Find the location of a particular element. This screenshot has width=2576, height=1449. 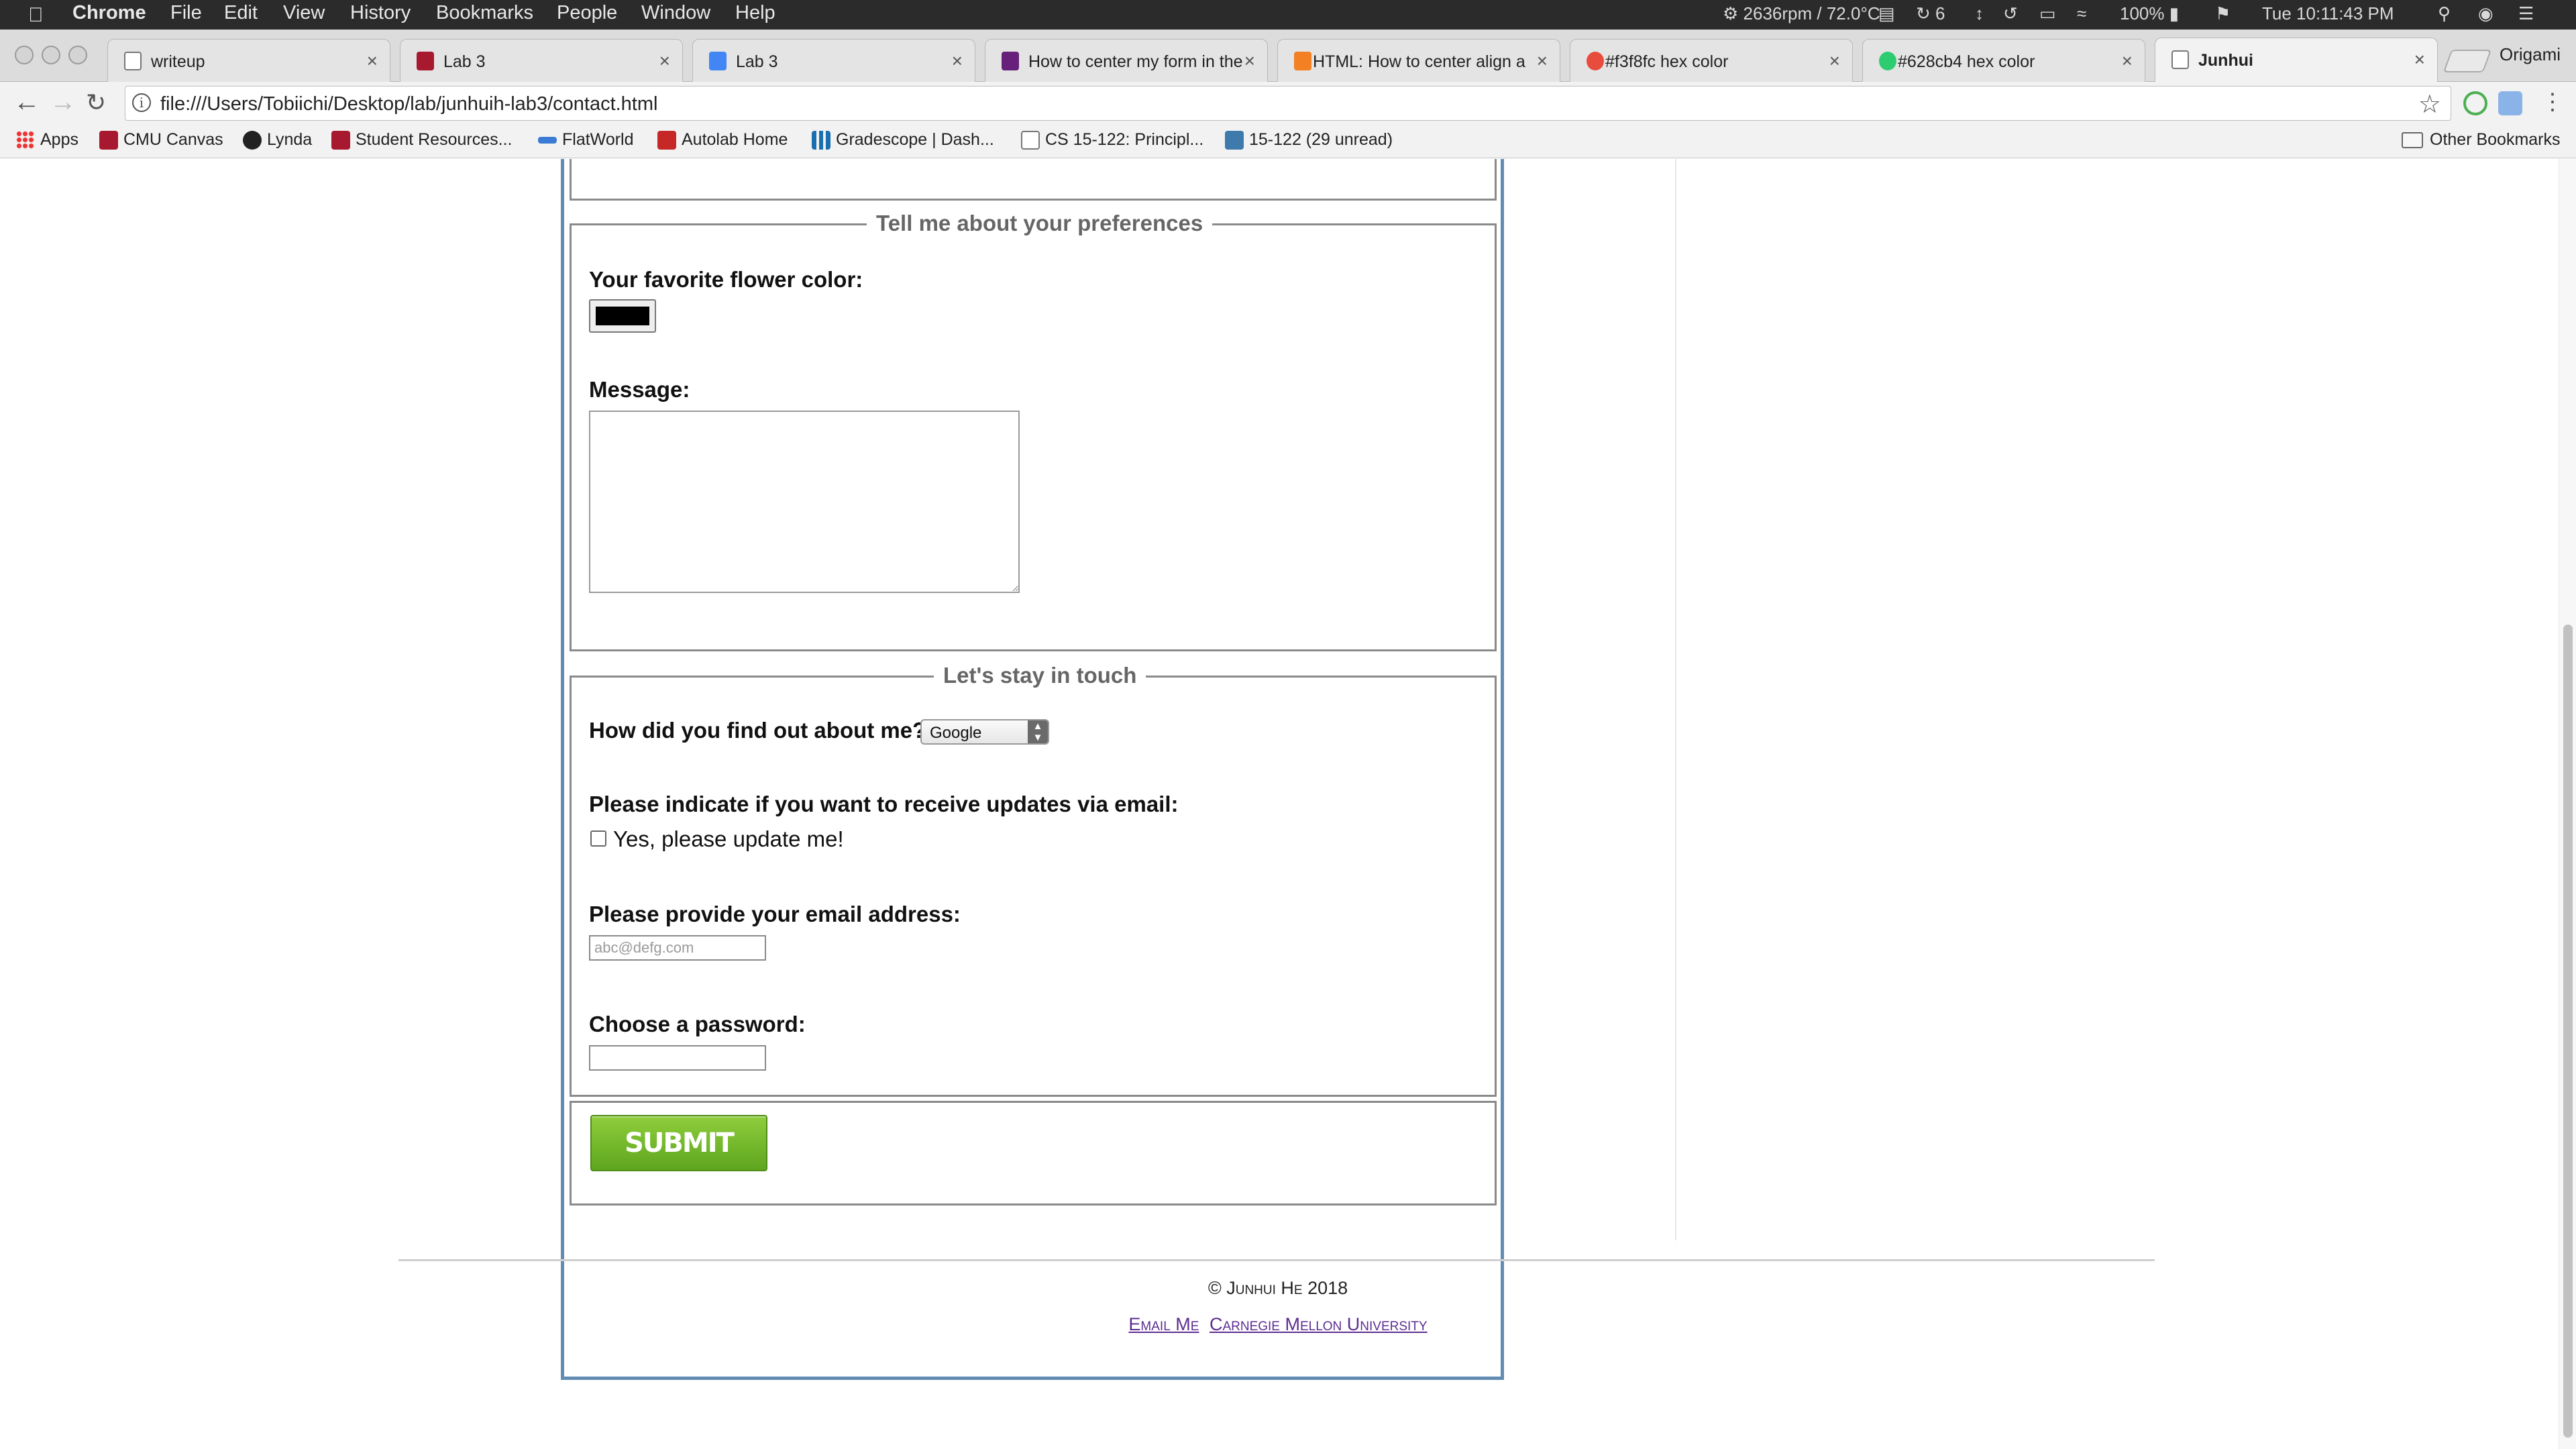

bookmark-piazza: 15-122 (29 unread) is located at coordinates (1309, 140).